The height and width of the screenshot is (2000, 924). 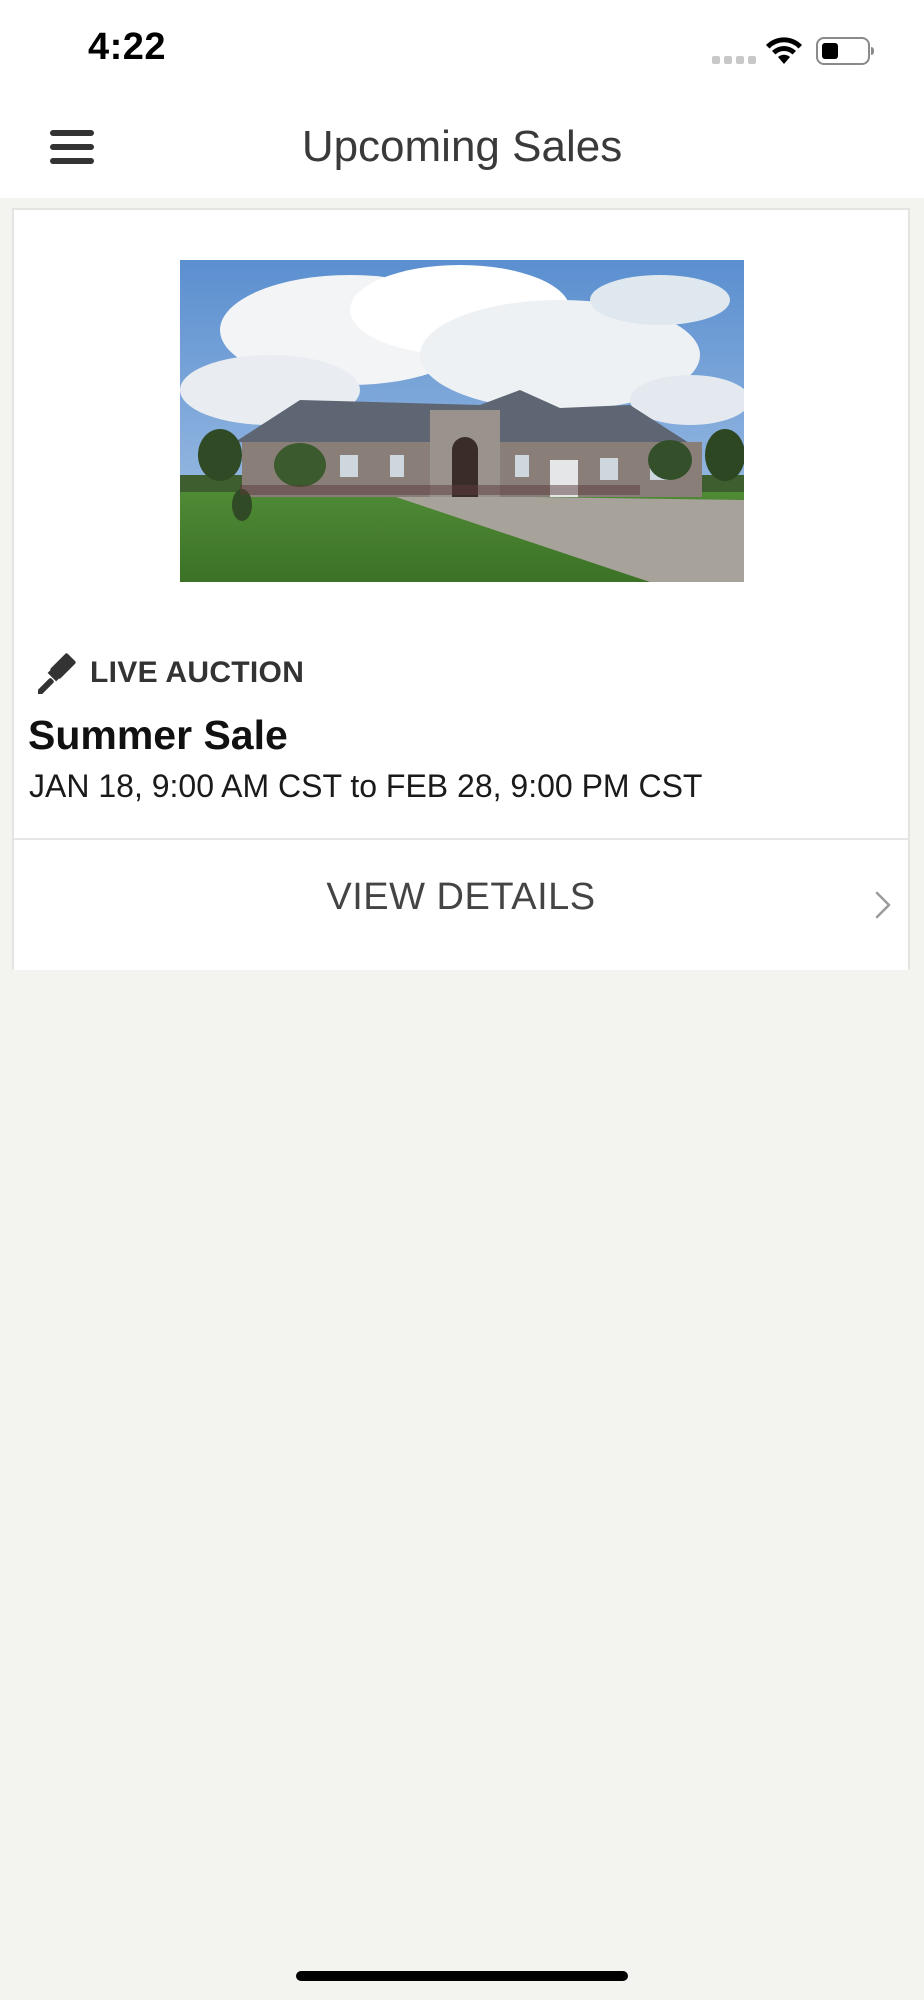 What do you see at coordinates (883, 905) in the screenshot?
I see `chevron-right-icon` at bounding box center [883, 905].